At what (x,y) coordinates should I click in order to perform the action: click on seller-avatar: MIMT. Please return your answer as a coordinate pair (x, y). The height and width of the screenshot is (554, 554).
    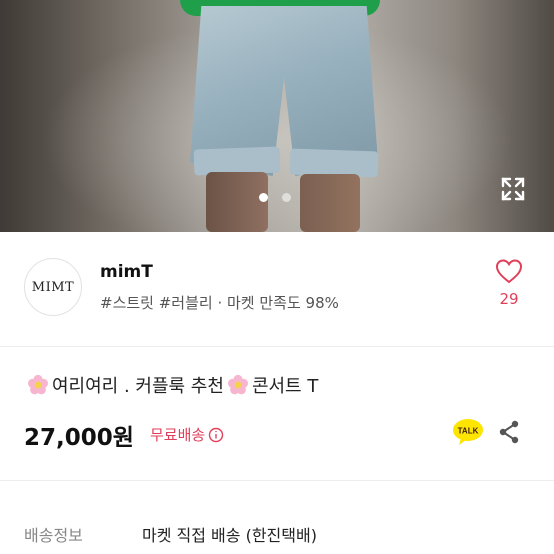
    Looking at the image, I should click on (53, 287).